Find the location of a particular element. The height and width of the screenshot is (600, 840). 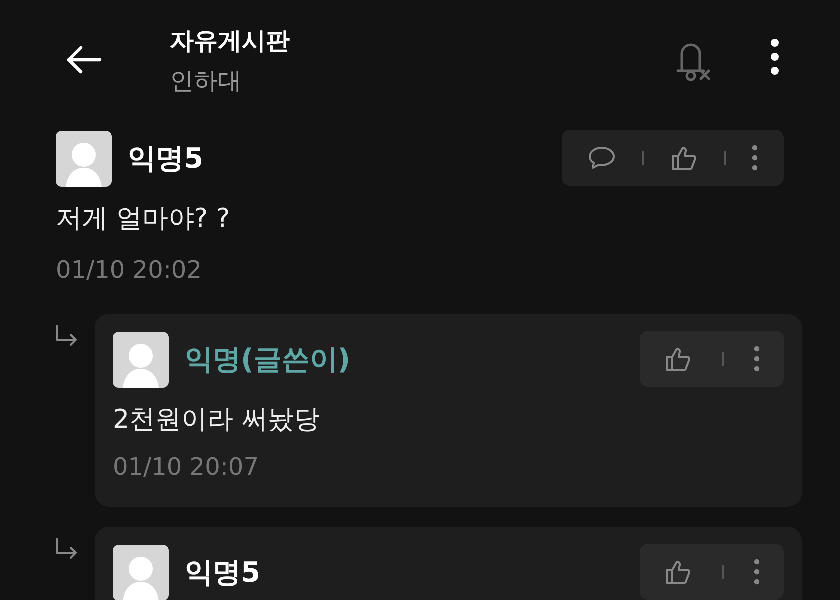

reply-time: 01/10 20:07 is located at coordinates (186, 467).